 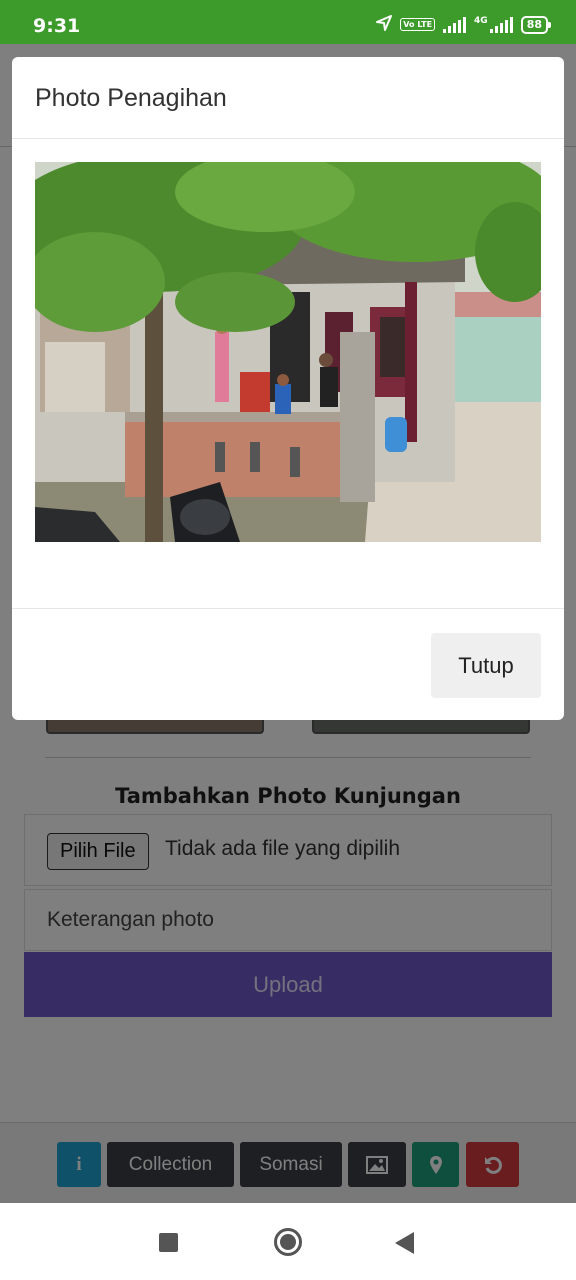 I want to click on close-button: Tutup, so click(x=486, y=665).